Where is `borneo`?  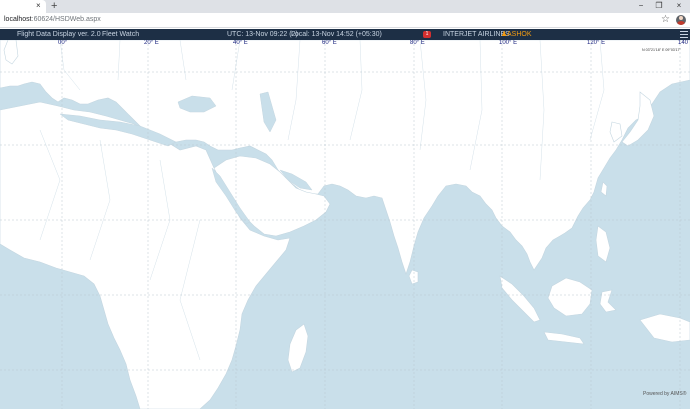 borneo is located at coordinates (570, 297).